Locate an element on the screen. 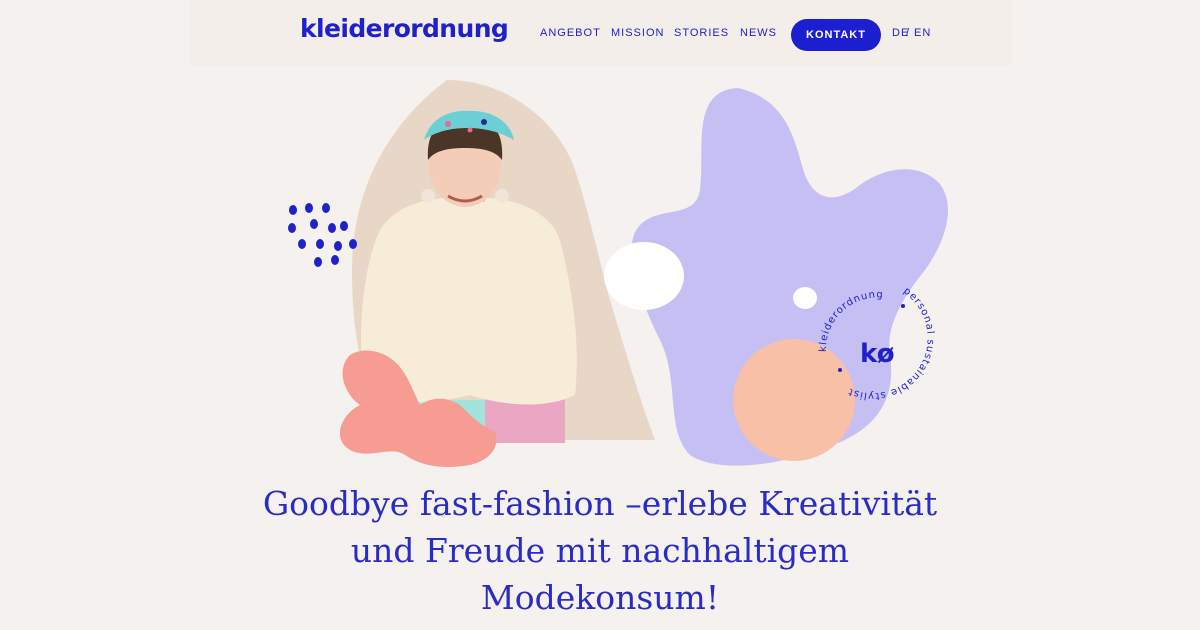  hero-headline-line-2: und Freude mit nachhaltigem is located at coordinates (600, 550).